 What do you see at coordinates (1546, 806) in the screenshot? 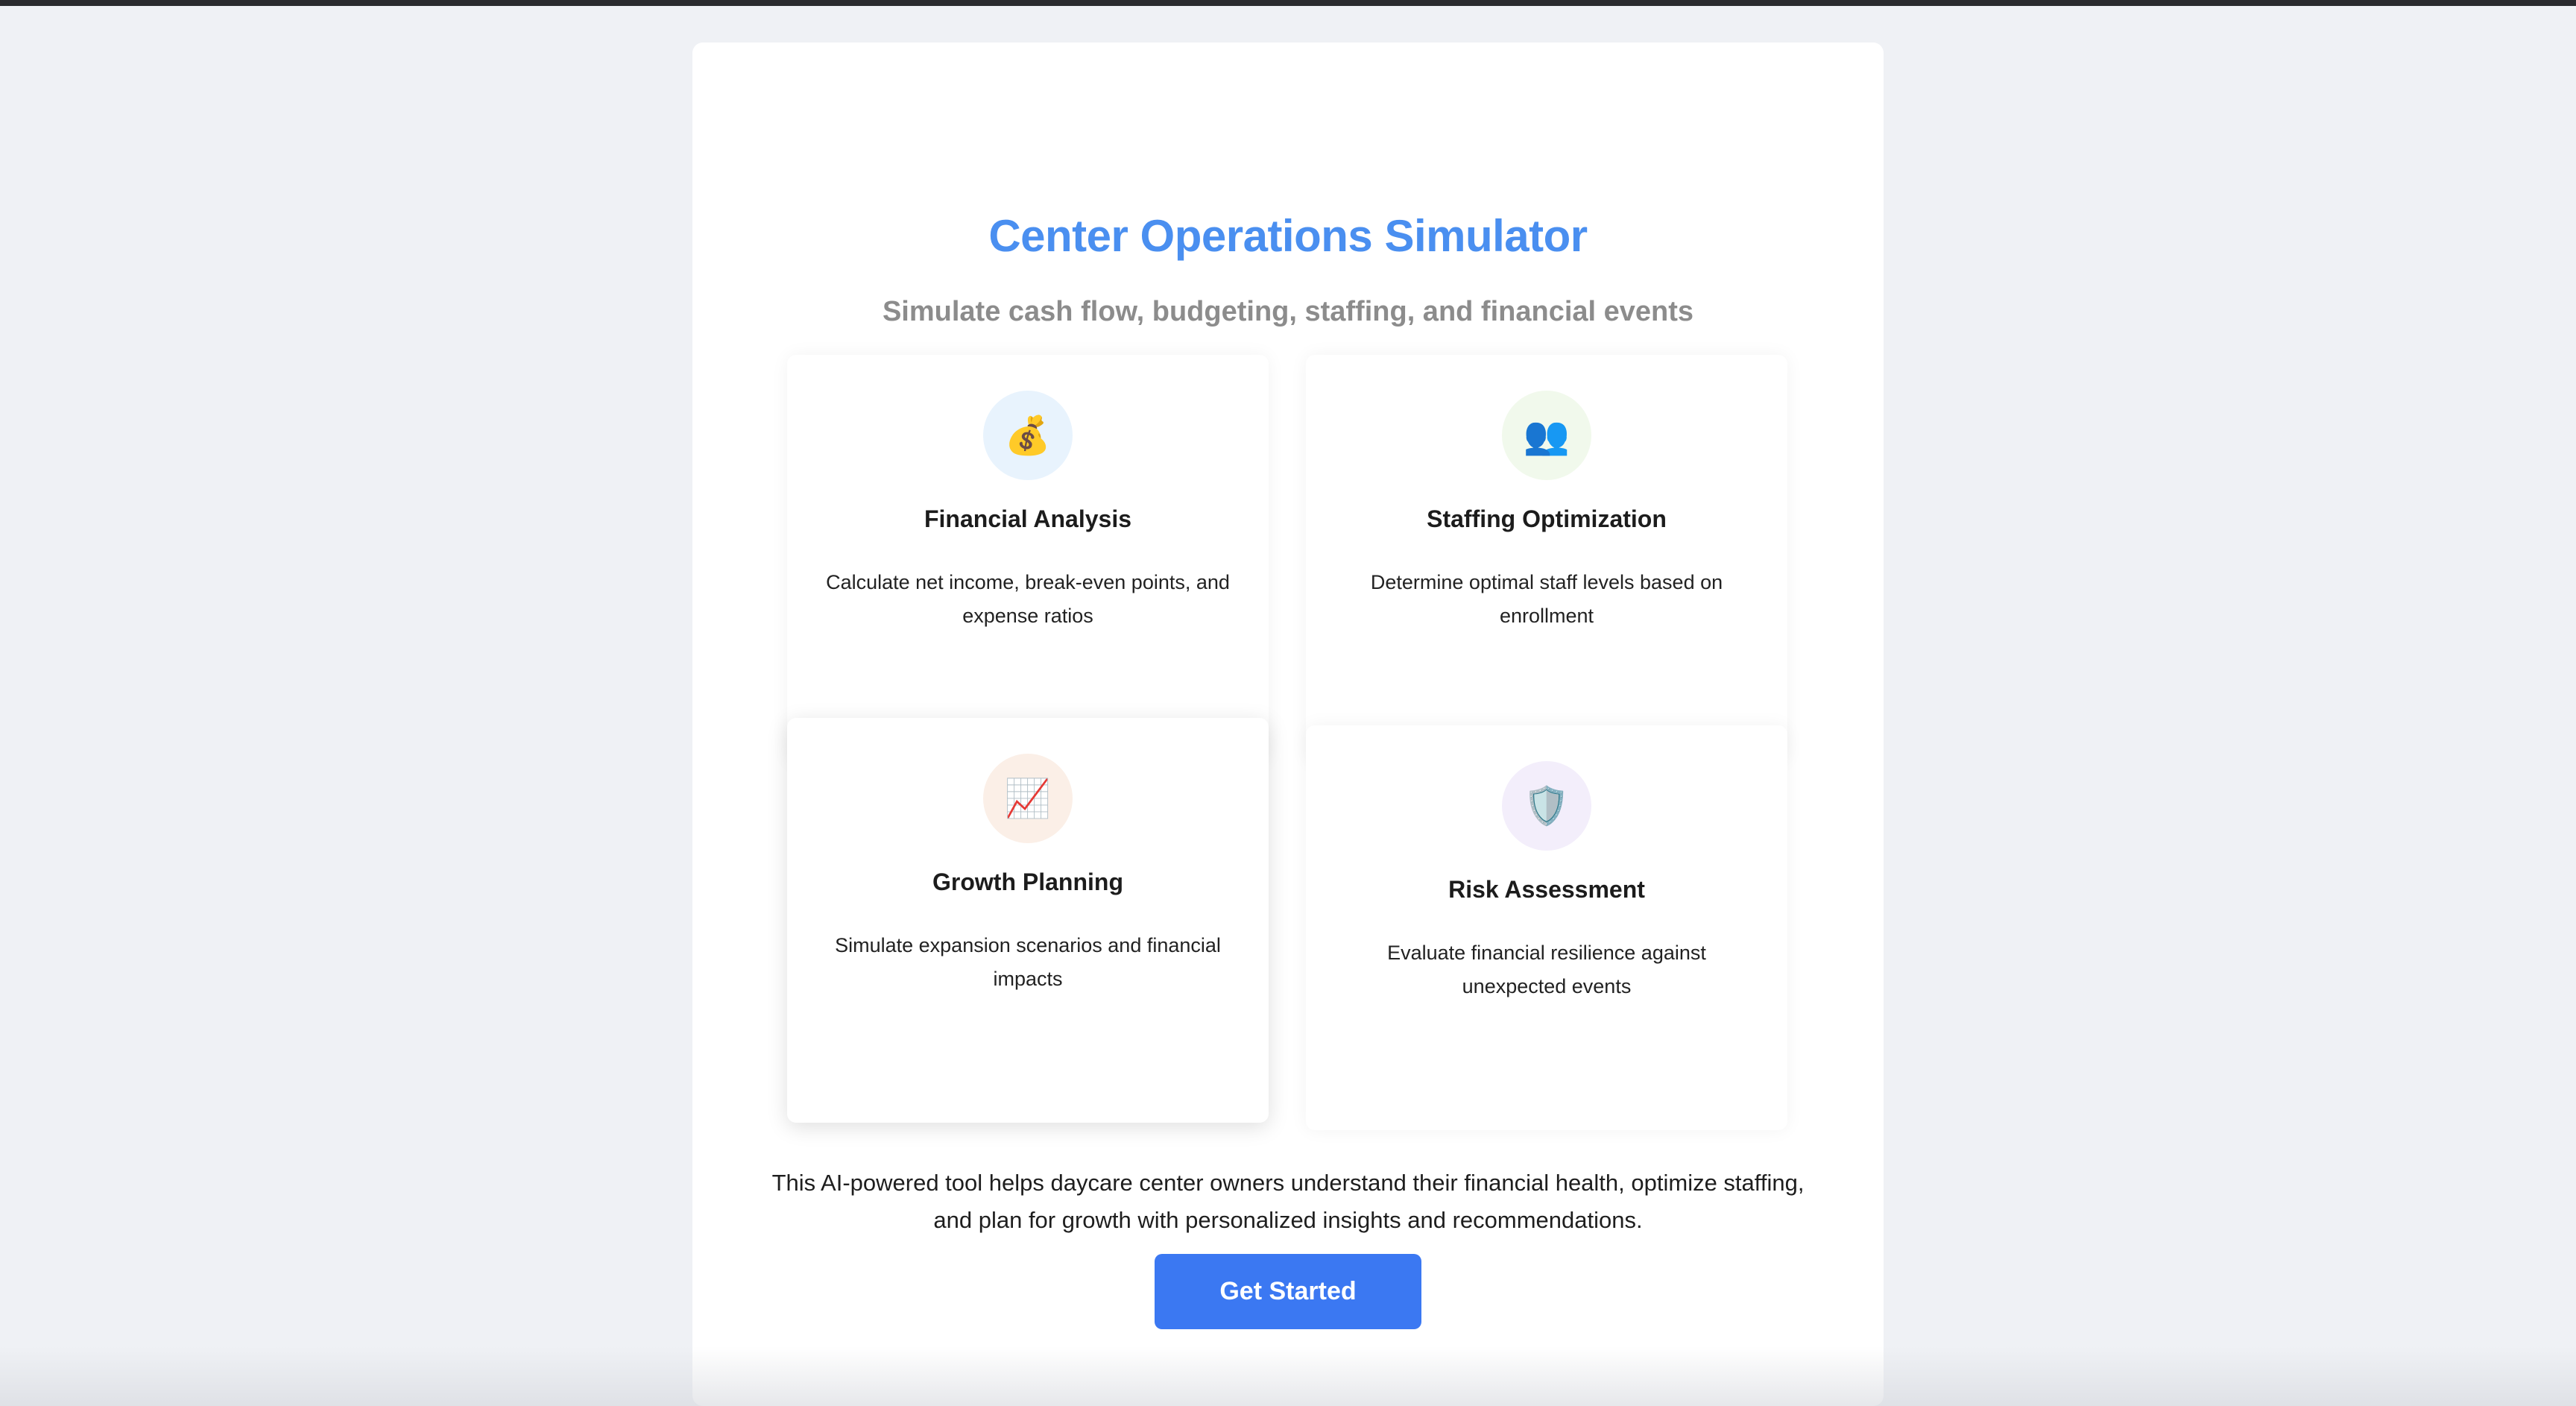
I see `shield-icon: 🛡️` at bounding box center [1546, 806].